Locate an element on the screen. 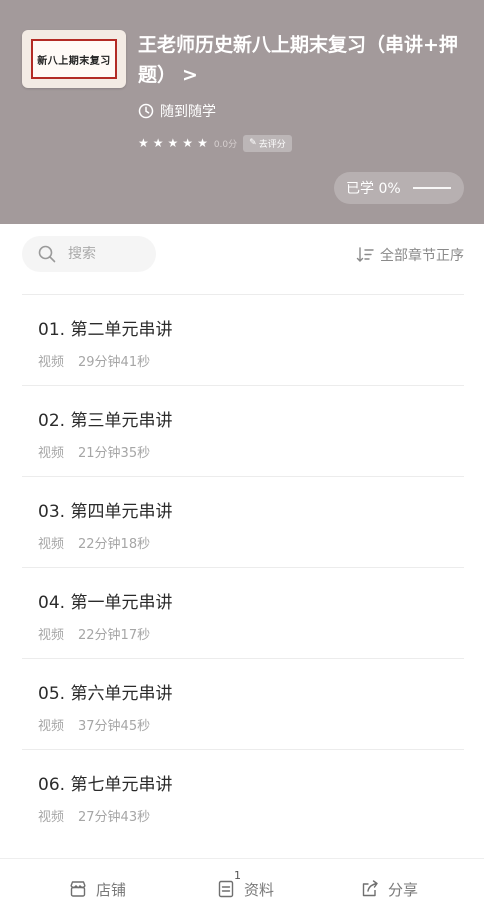 This screenshot has height=912, width=484. chapter-meta: 视频 21分钟35秒 is located at coordinates (94, 451).